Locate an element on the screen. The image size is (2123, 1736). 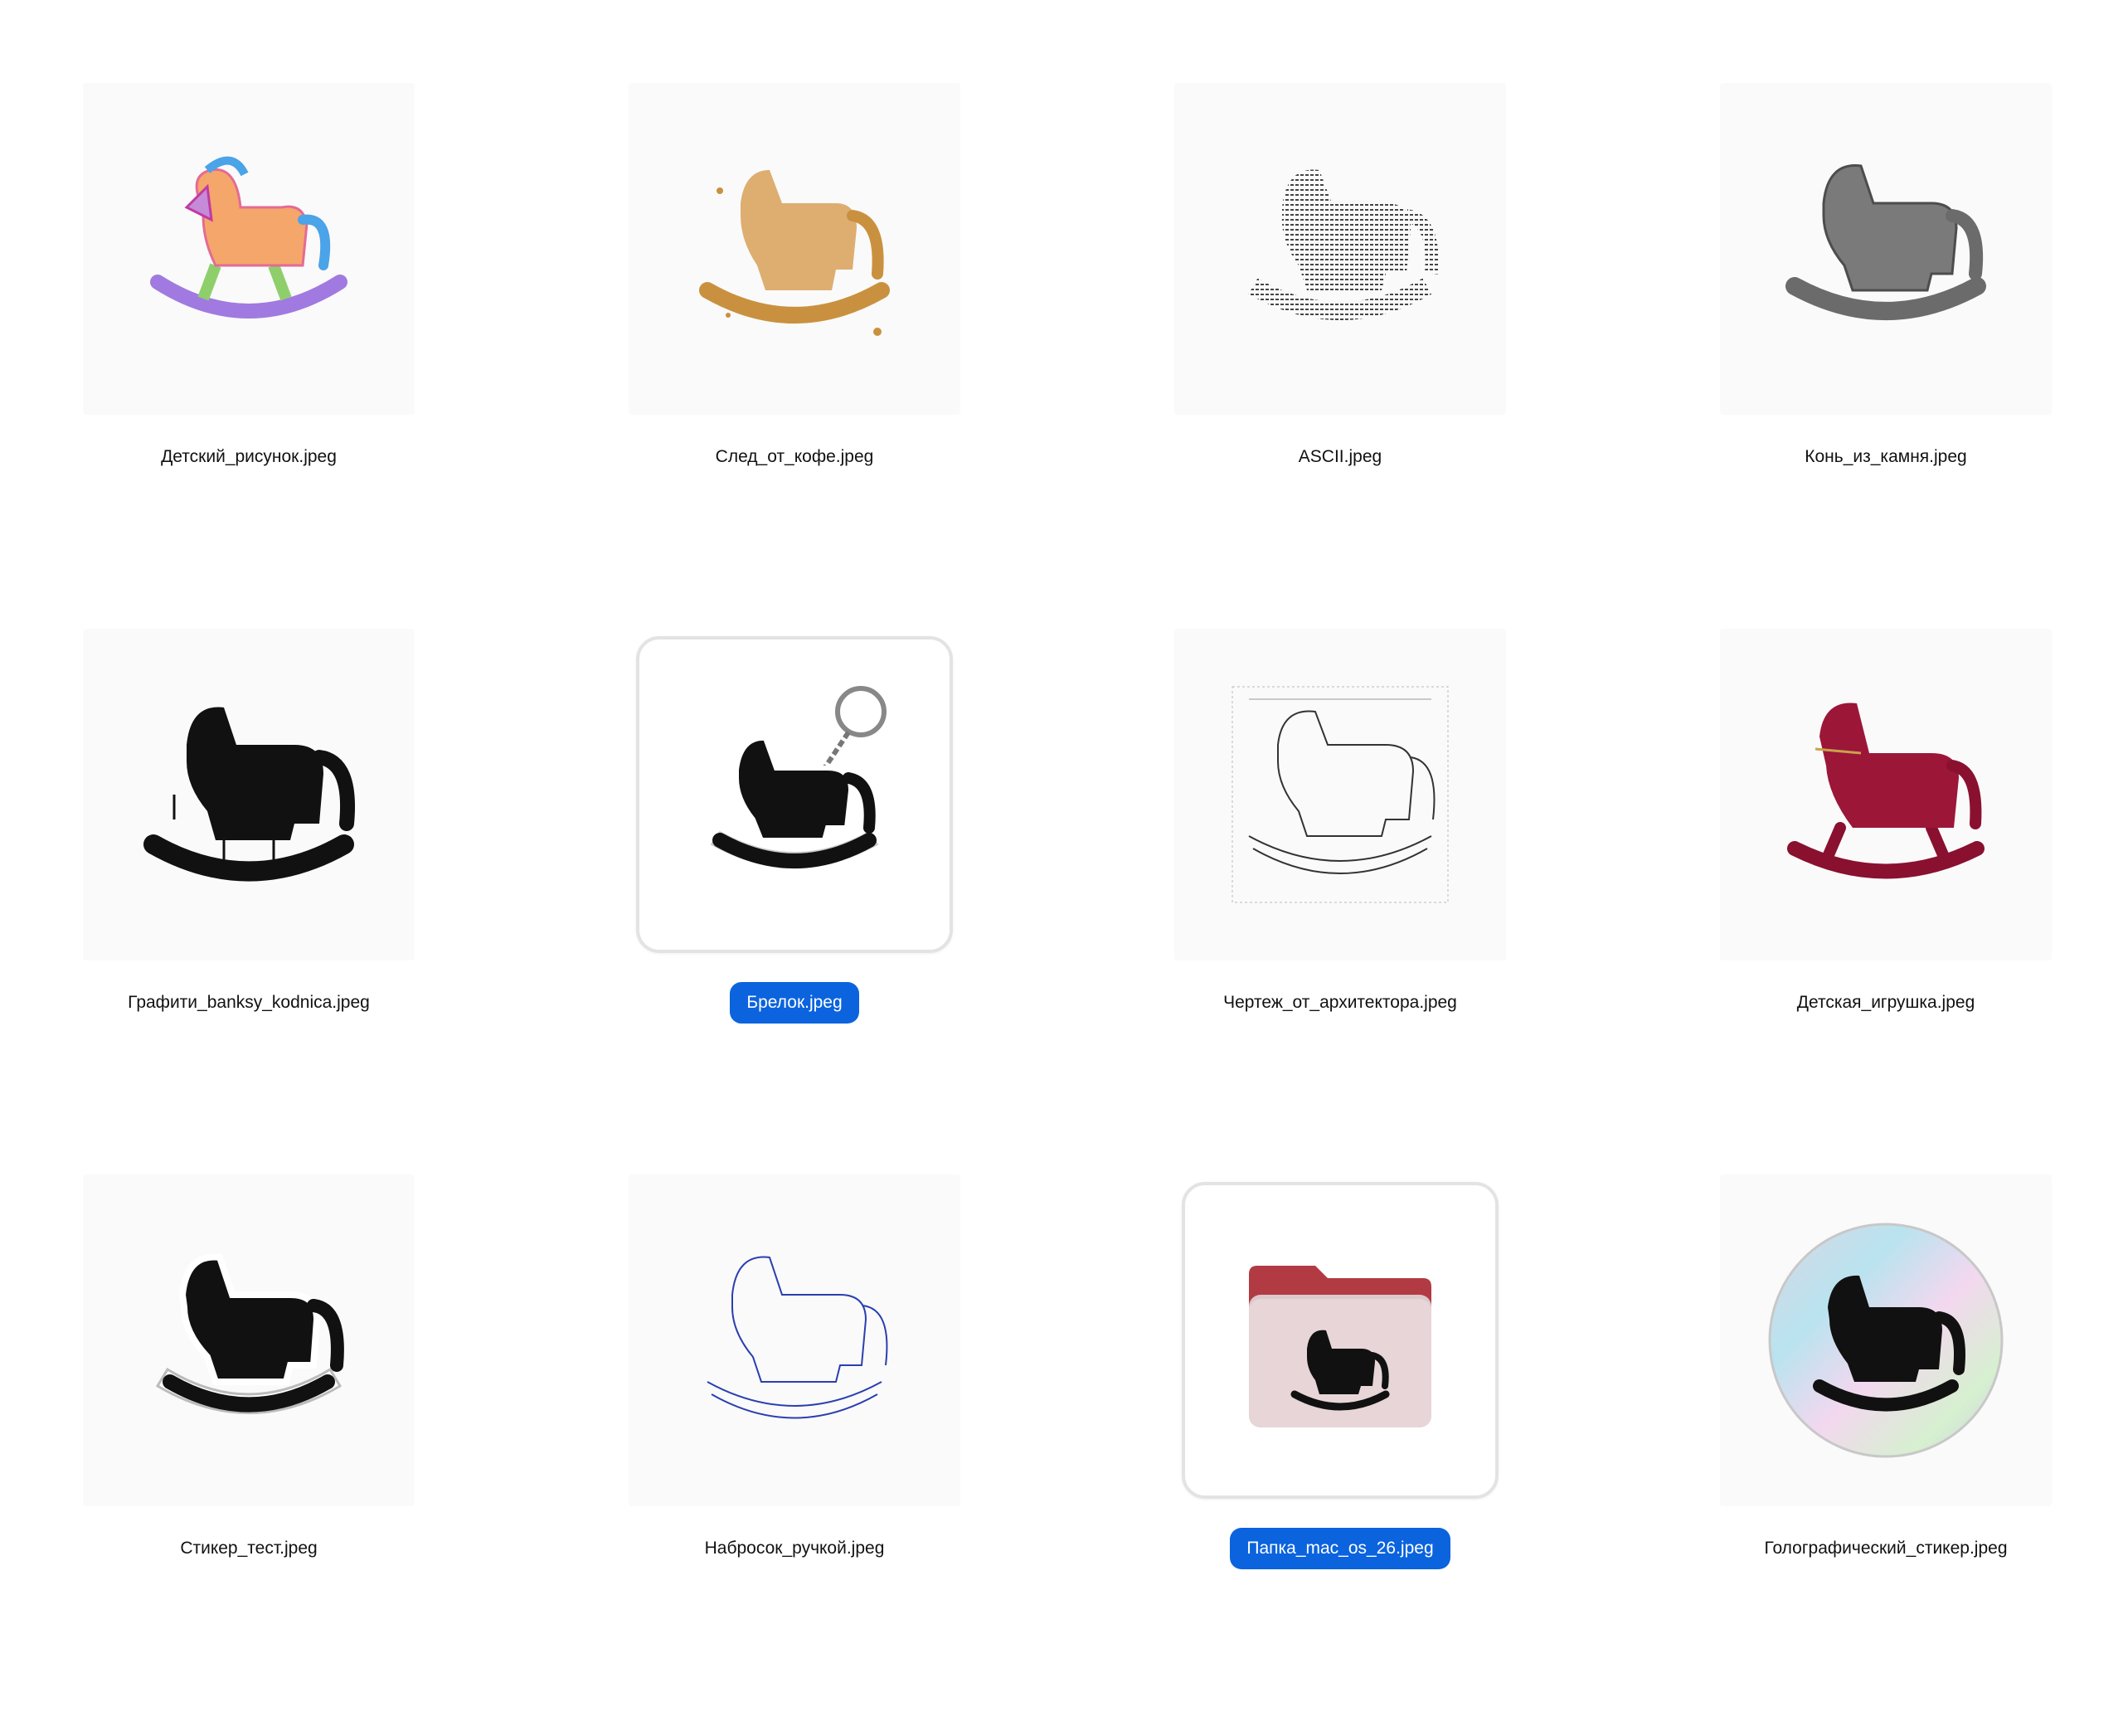
rocking-horse-velvet-icon is located at coordinates (1886, 791).